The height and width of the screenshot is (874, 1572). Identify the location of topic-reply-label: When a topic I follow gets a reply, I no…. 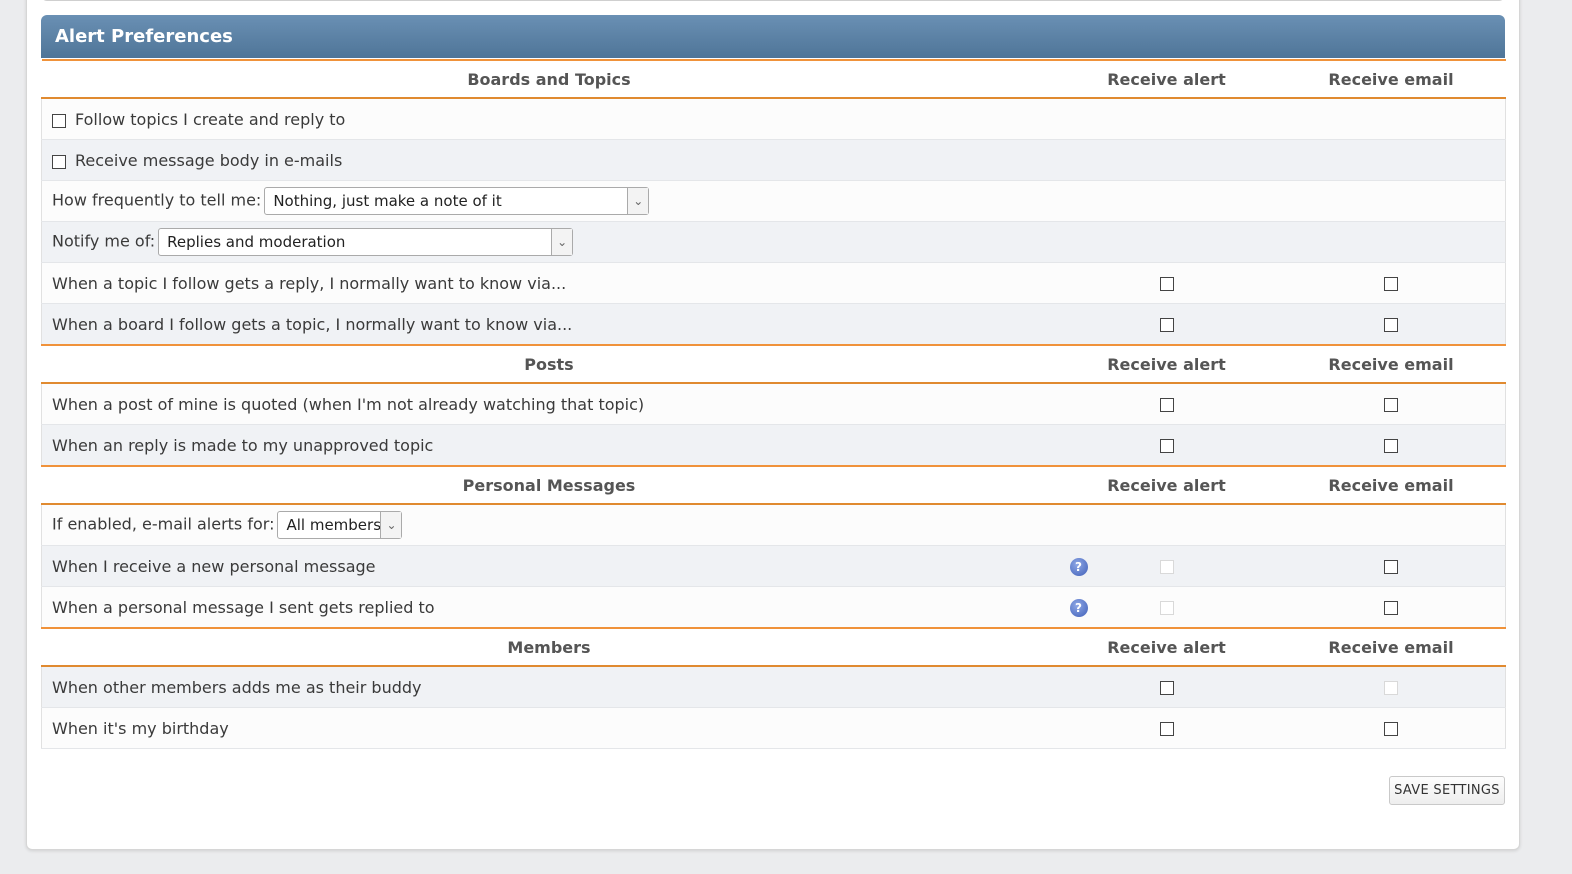
(549, 283).